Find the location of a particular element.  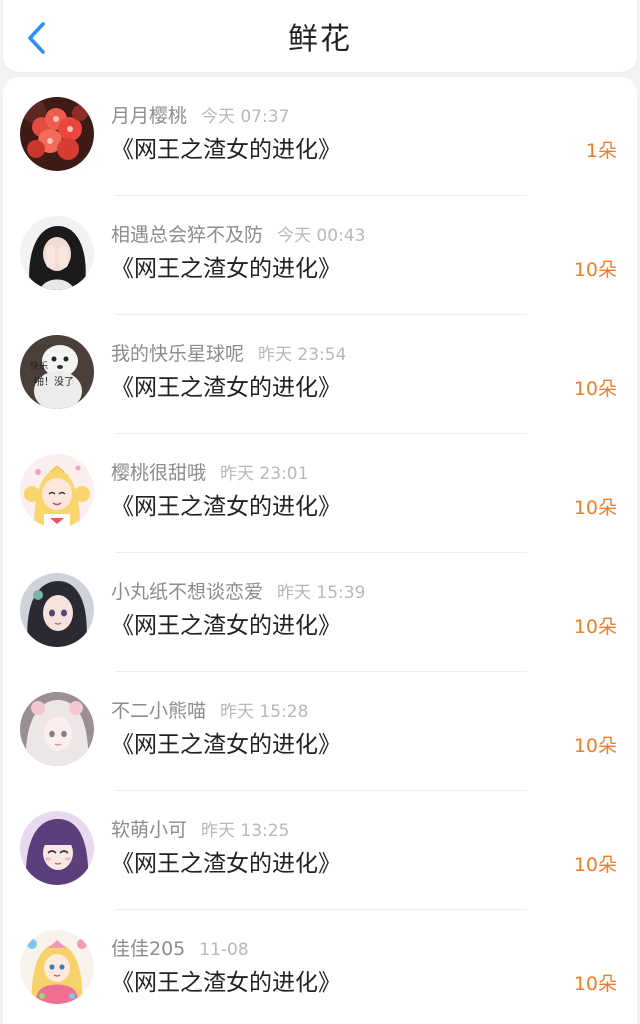

send-time: 昨天 13:25 is located at coordinates (245, 831).